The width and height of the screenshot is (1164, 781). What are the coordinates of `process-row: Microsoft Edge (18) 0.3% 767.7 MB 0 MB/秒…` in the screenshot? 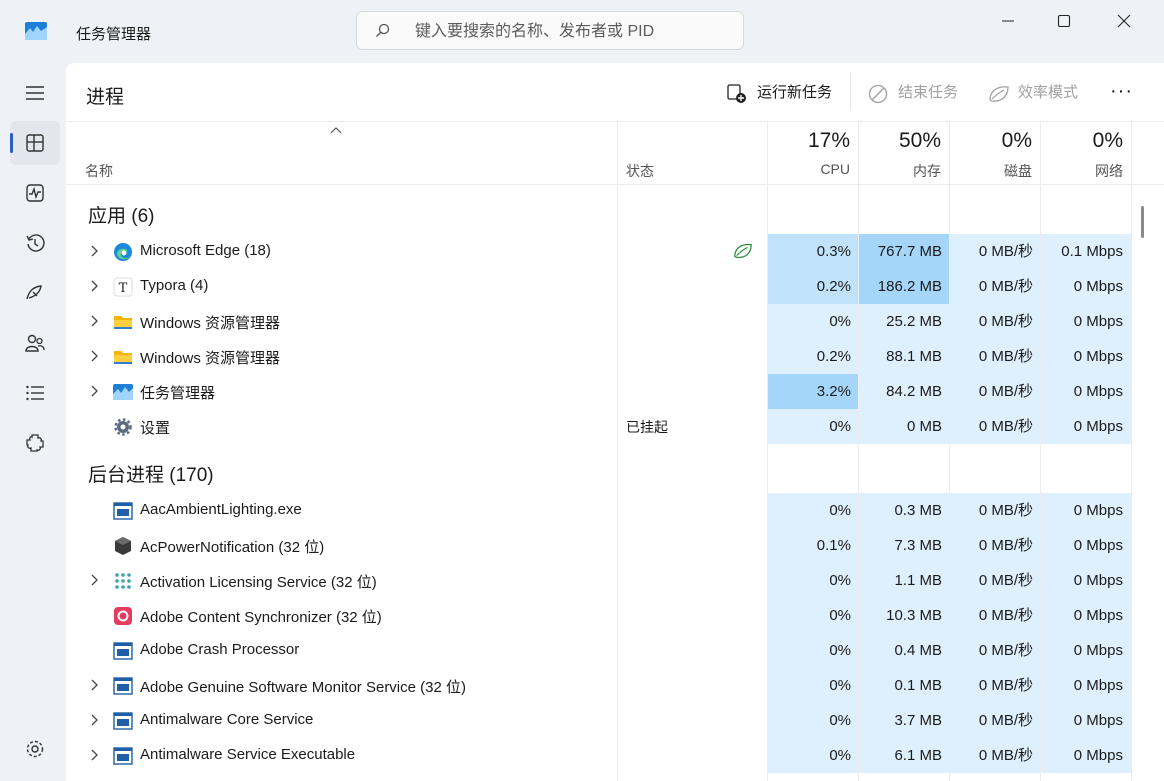 It's located at (615, 251).